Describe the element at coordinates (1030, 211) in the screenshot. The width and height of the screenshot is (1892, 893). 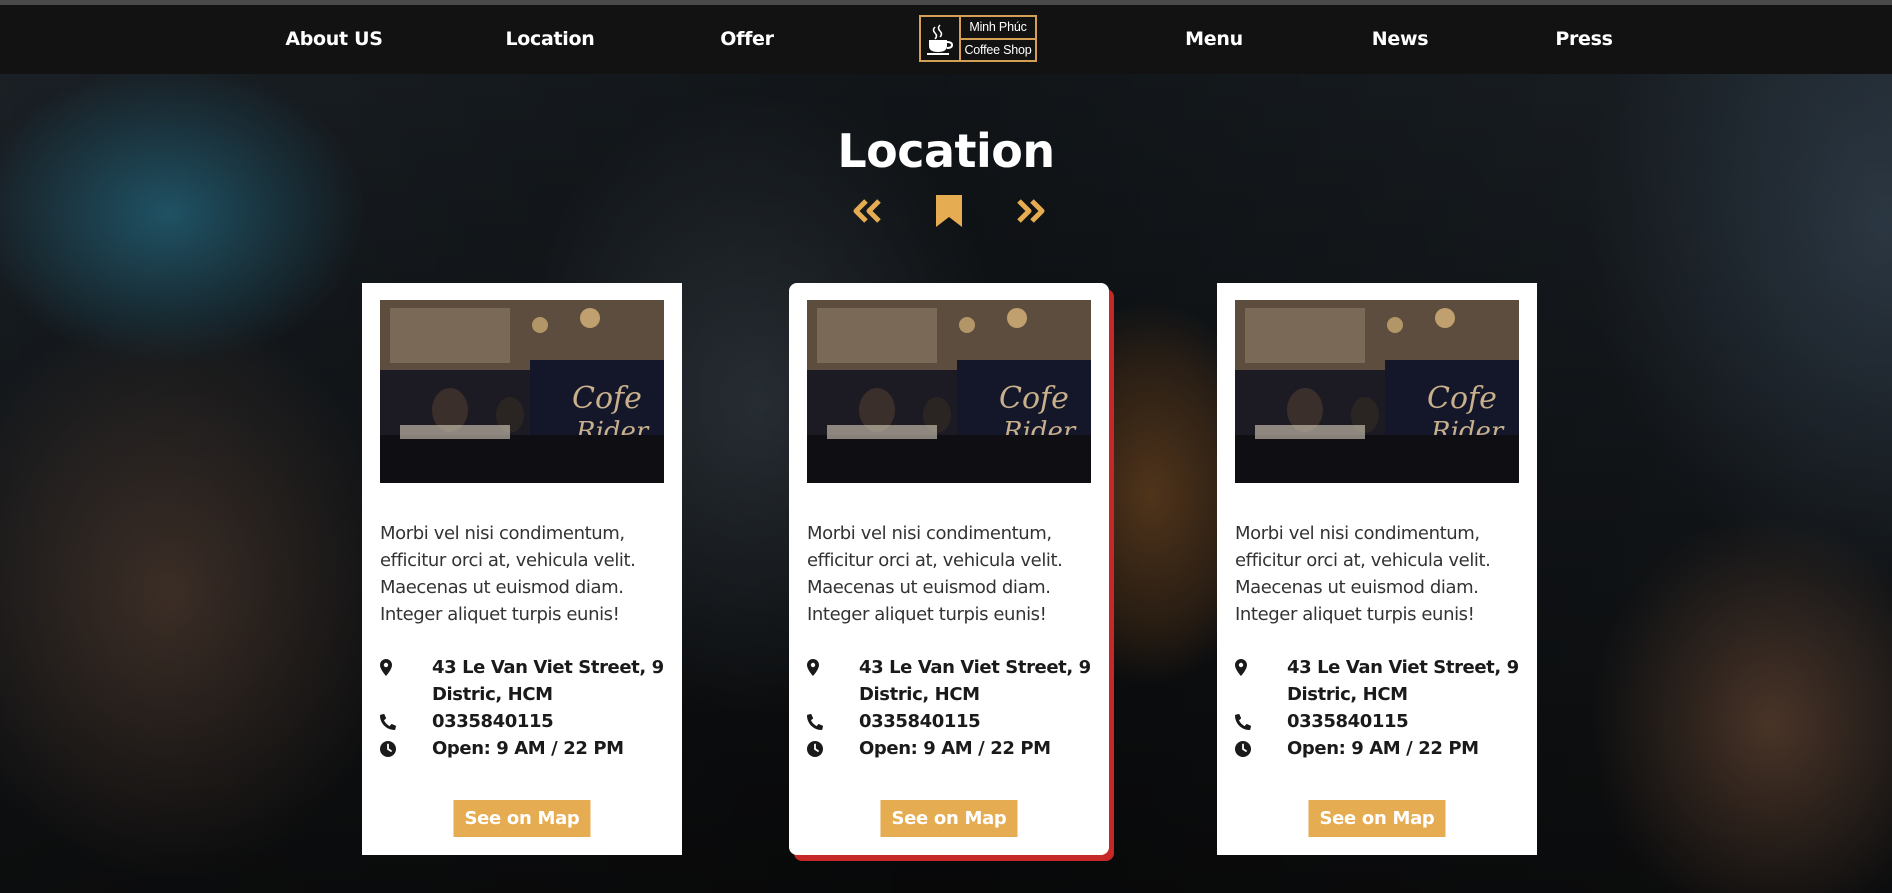
I see `double-chevron-right-icon` at that location.